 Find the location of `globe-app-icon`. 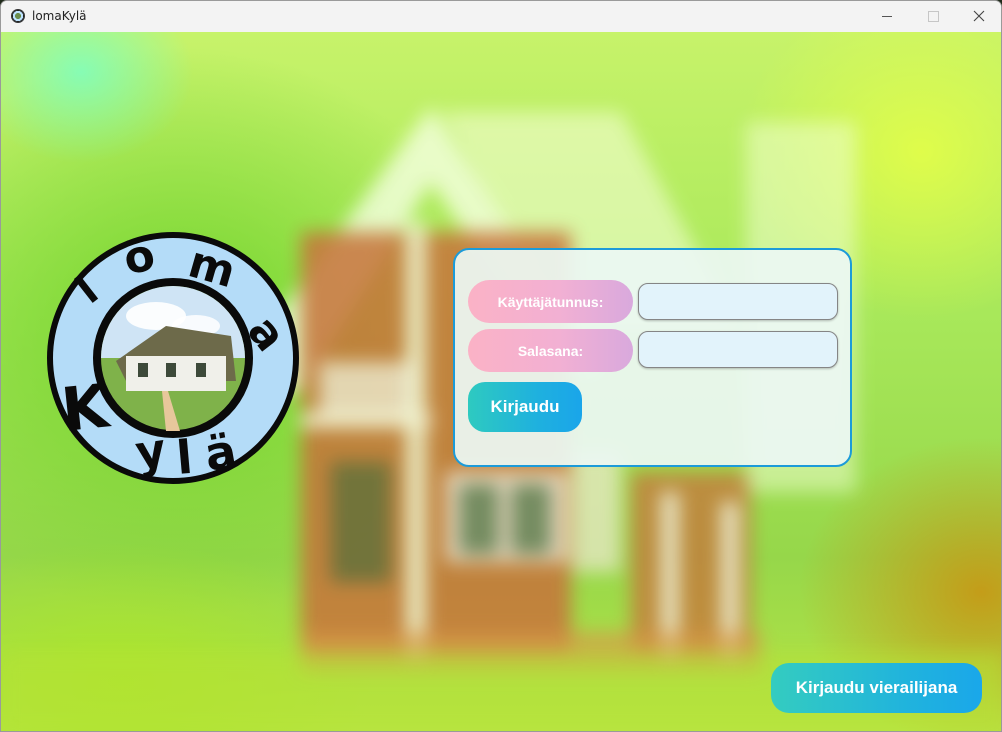

globe-app-icon is located at coordinates (18, 16).